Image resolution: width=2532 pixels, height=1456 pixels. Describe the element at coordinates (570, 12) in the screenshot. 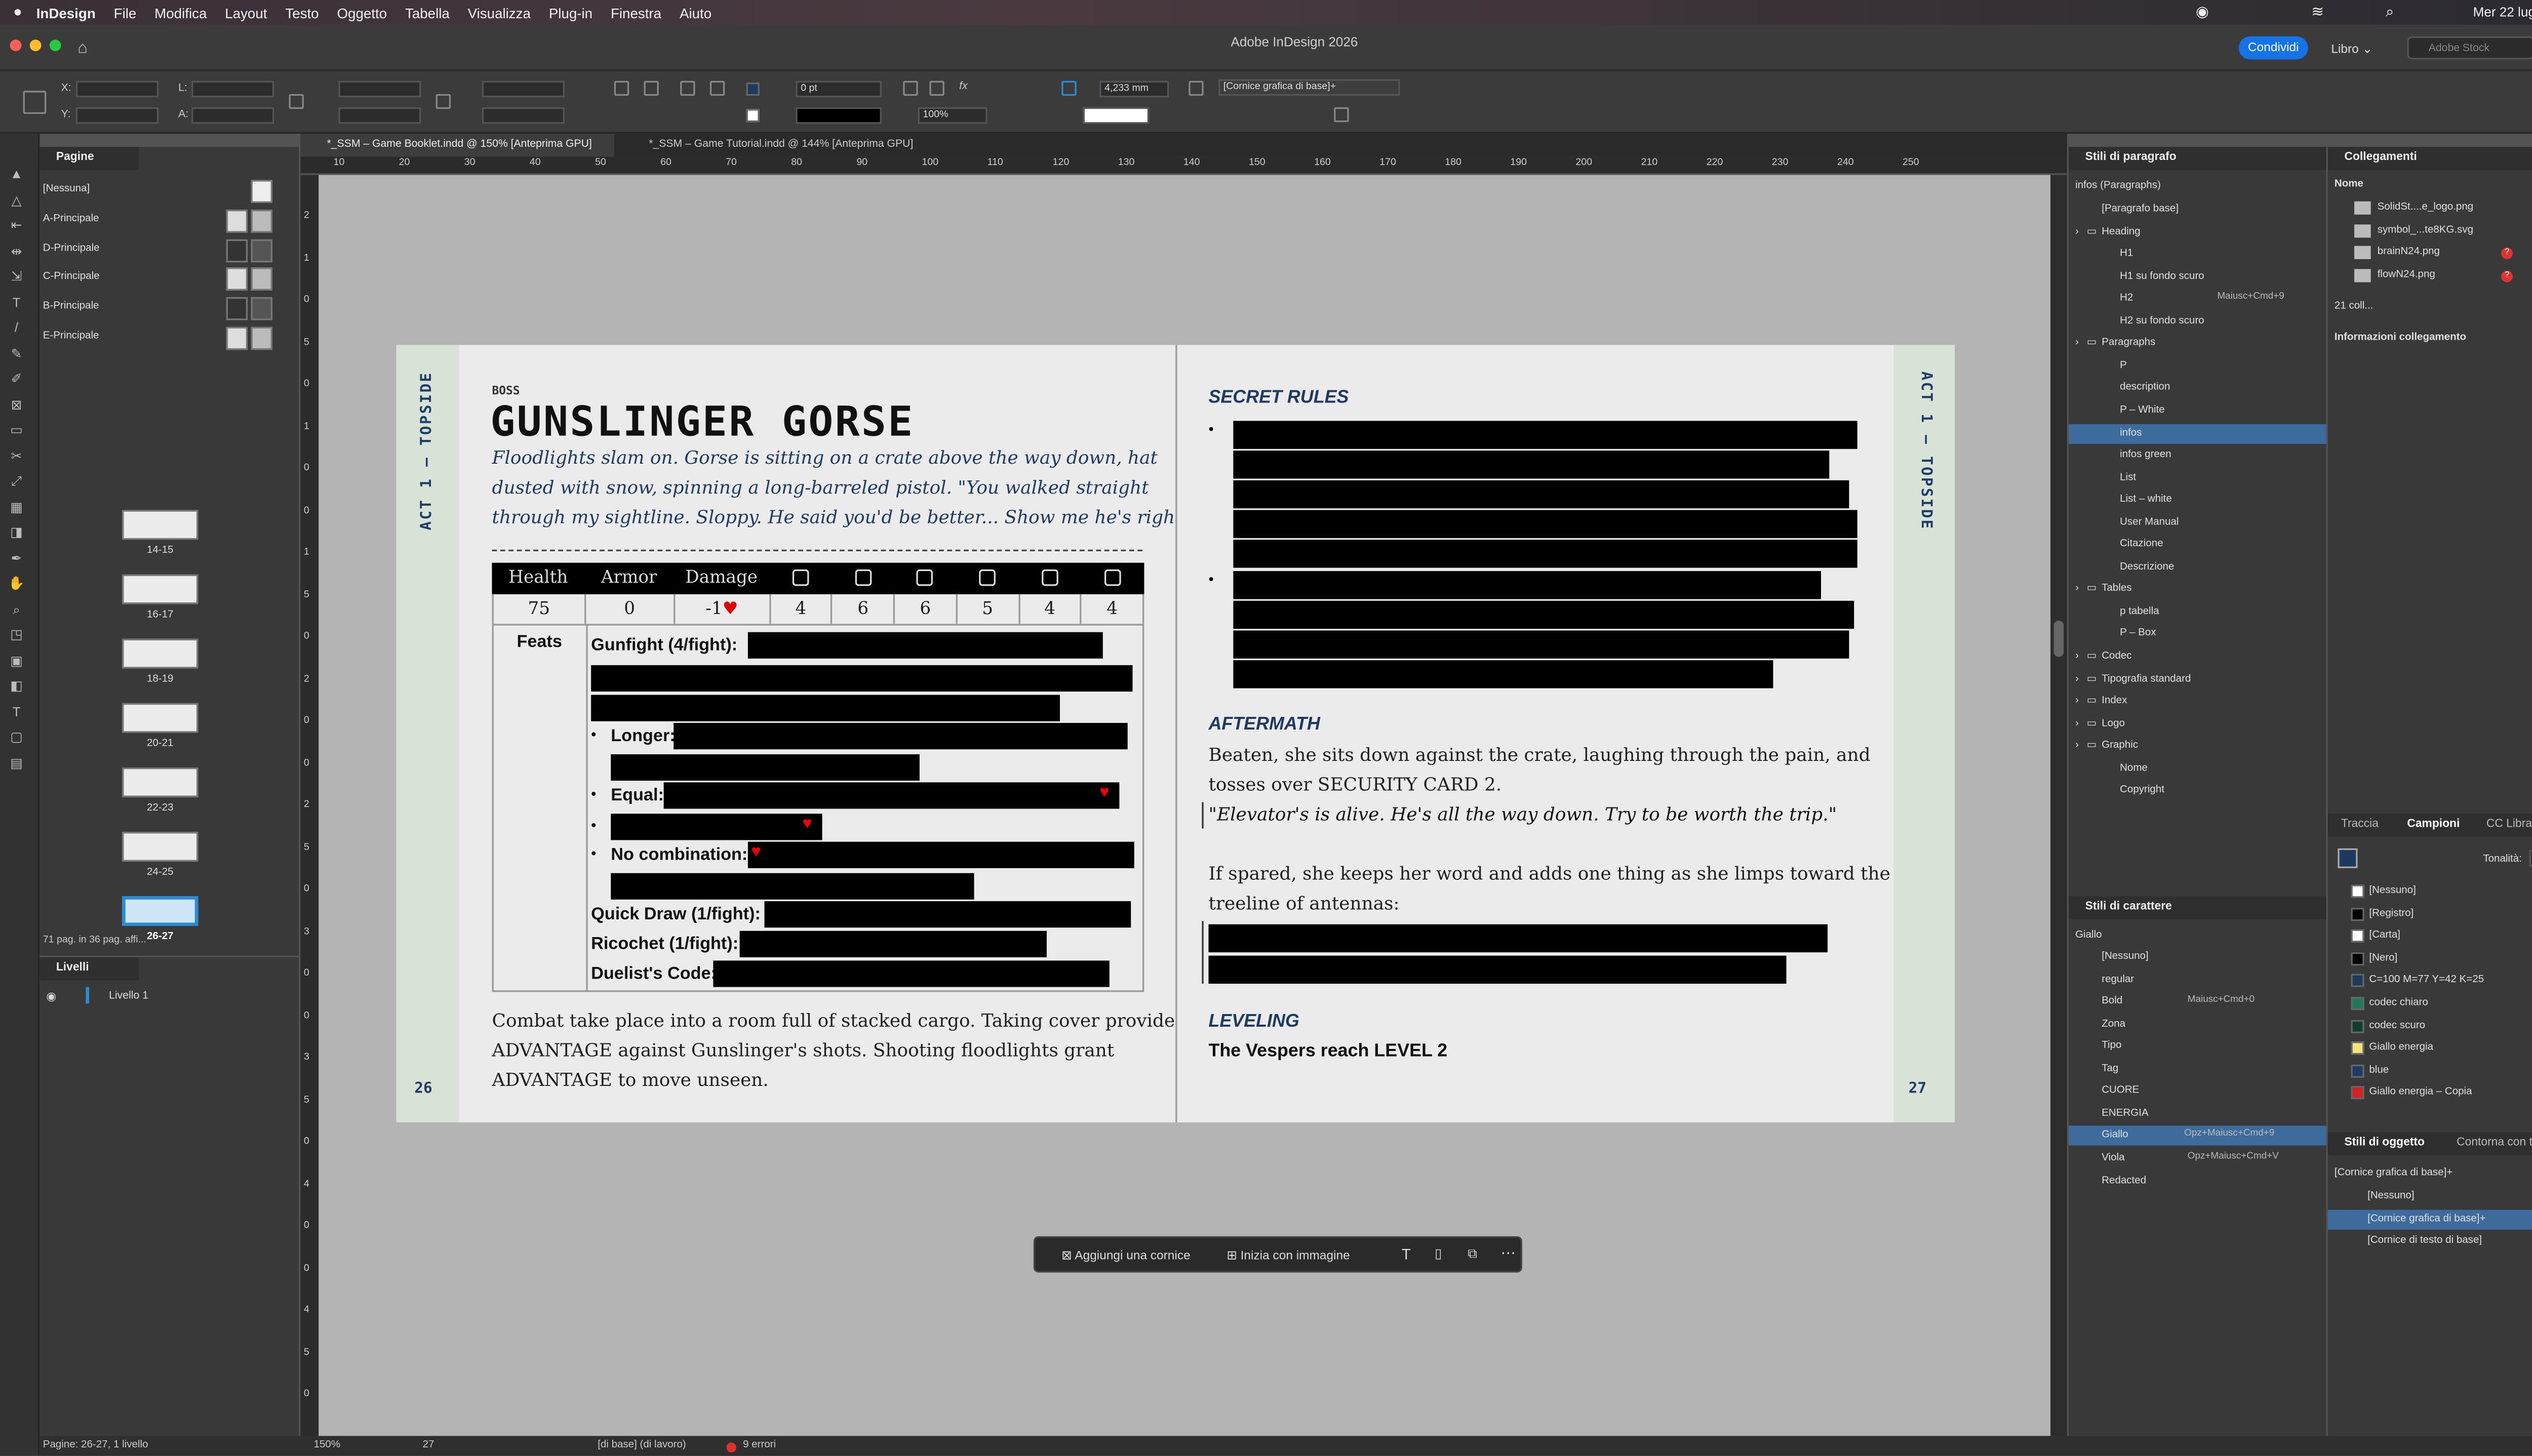

I see `menu-plugin: Plug-in` at that location.